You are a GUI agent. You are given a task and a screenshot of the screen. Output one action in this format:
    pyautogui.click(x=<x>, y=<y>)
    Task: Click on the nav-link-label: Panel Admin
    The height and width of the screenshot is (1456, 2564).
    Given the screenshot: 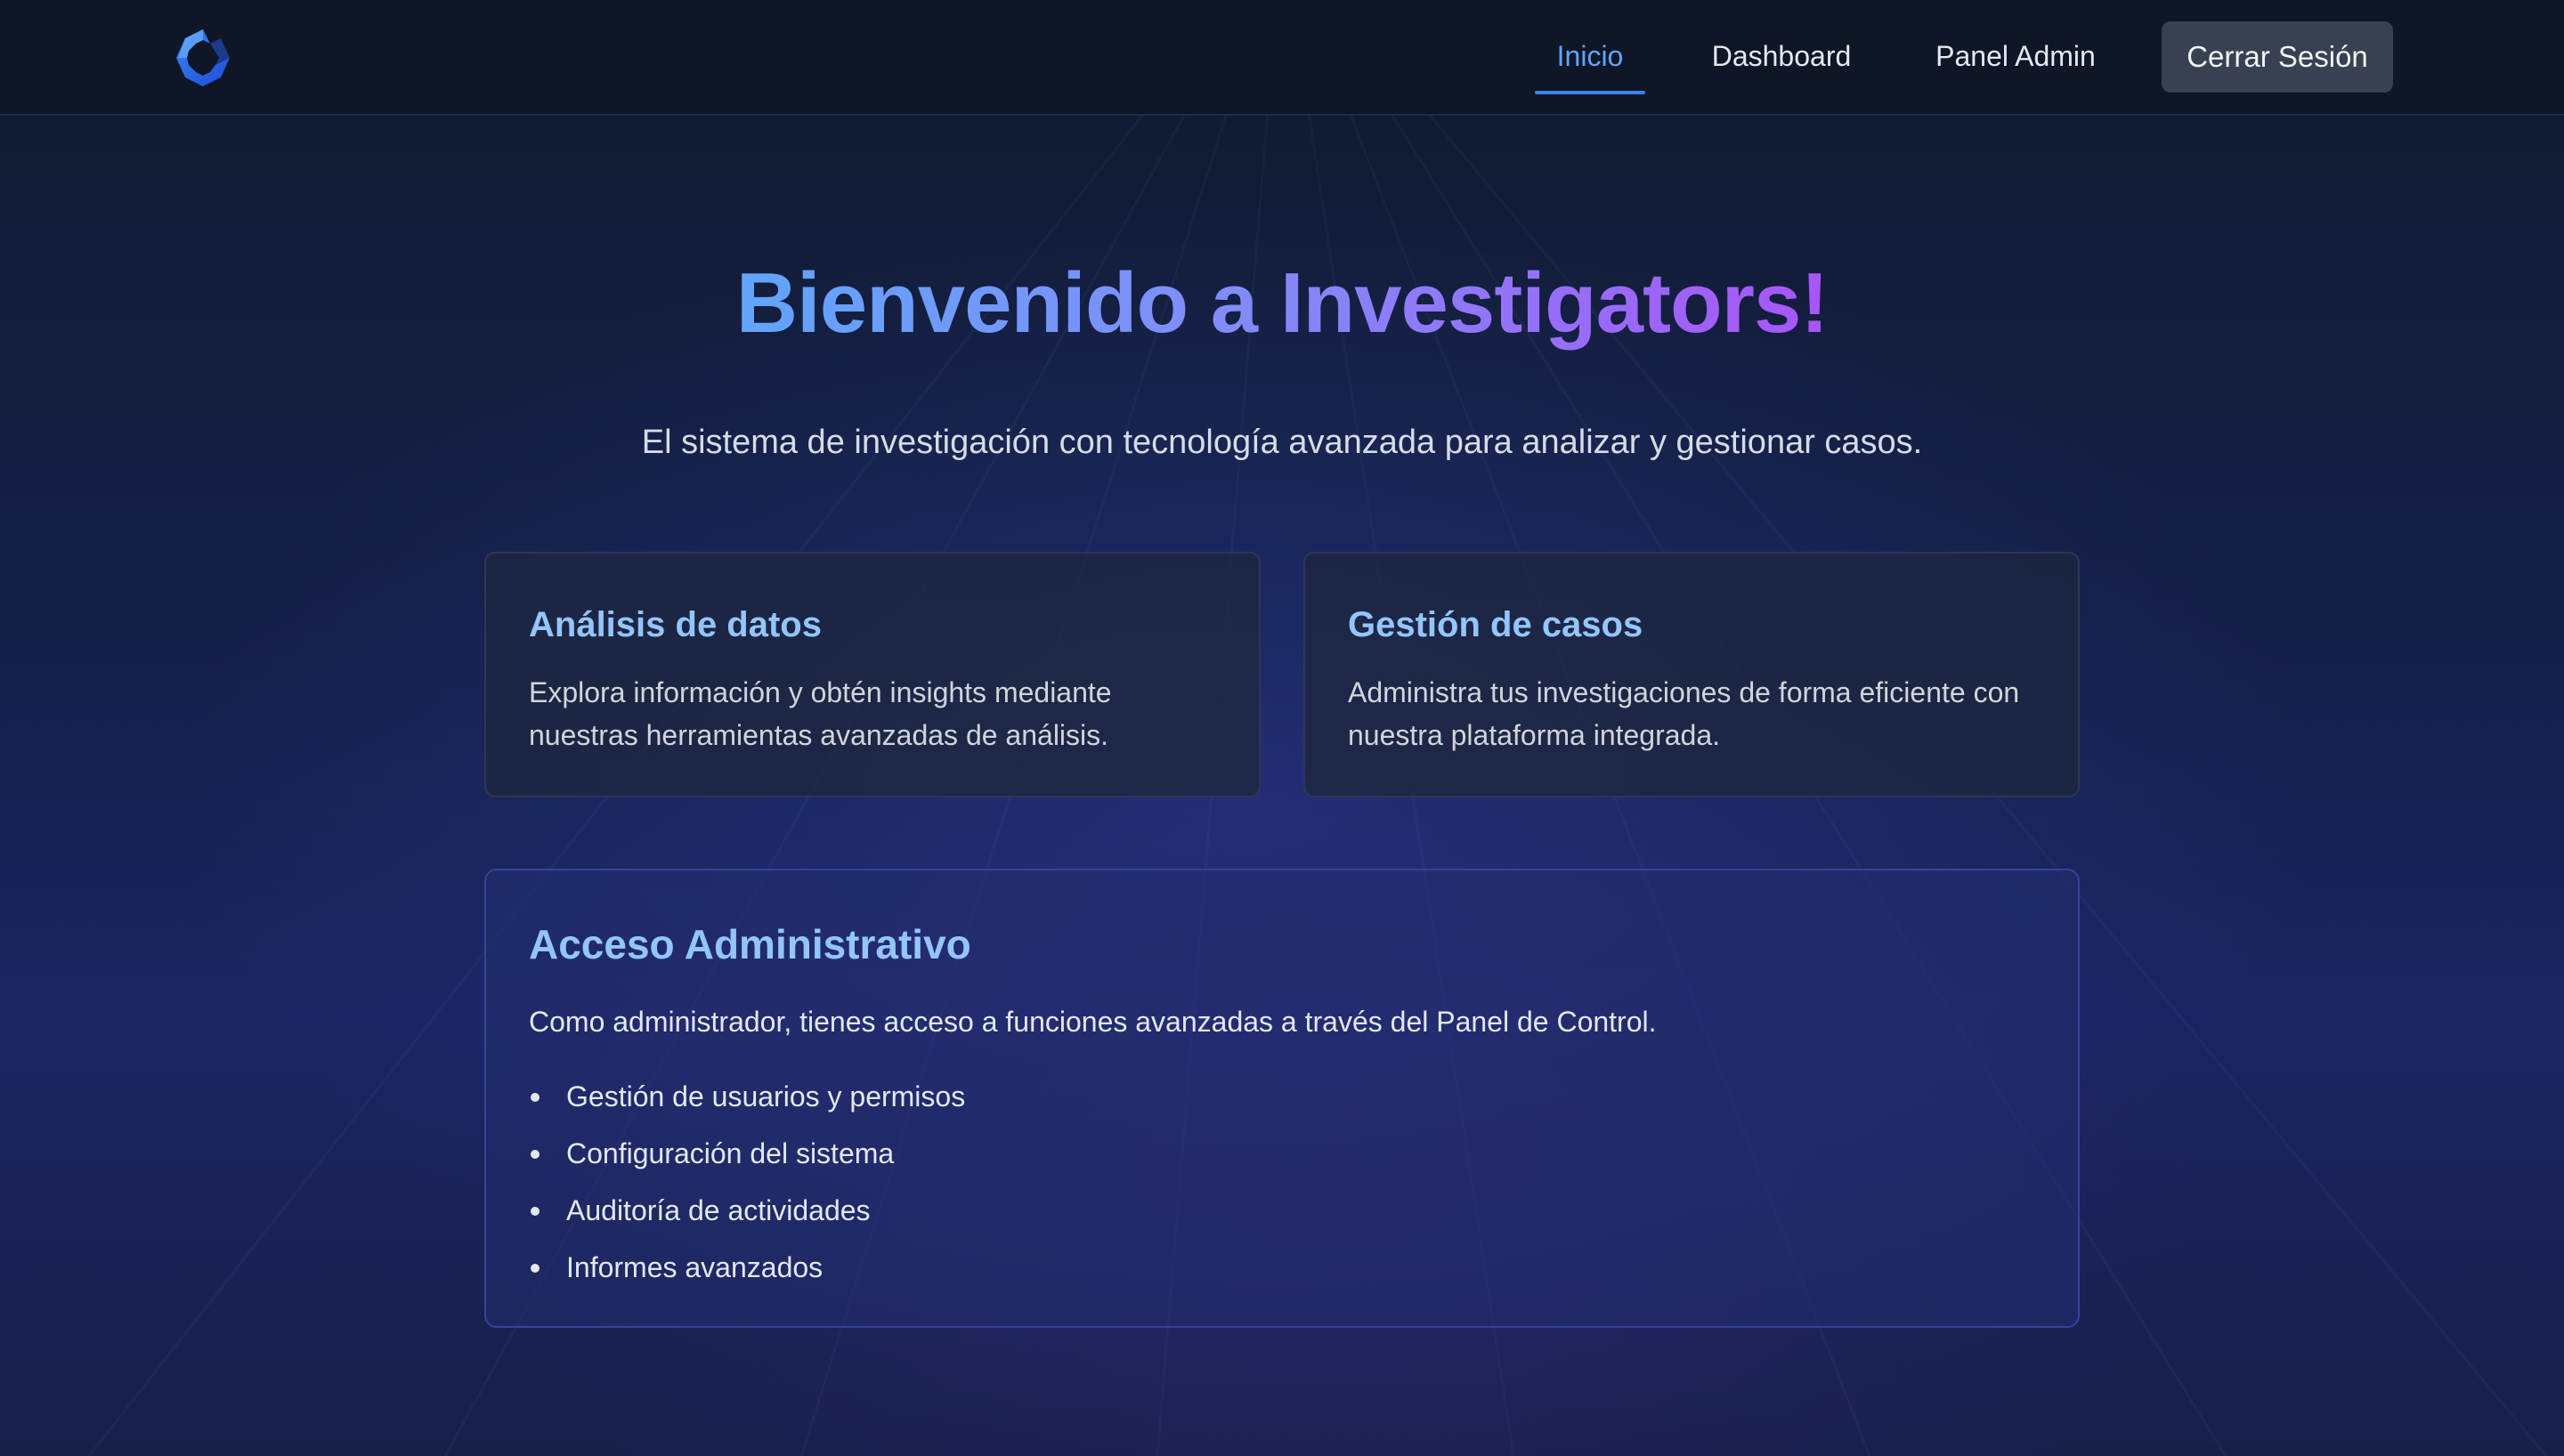 What is the action you would take?
    pyautogui.click(x=2015, y=56)
    